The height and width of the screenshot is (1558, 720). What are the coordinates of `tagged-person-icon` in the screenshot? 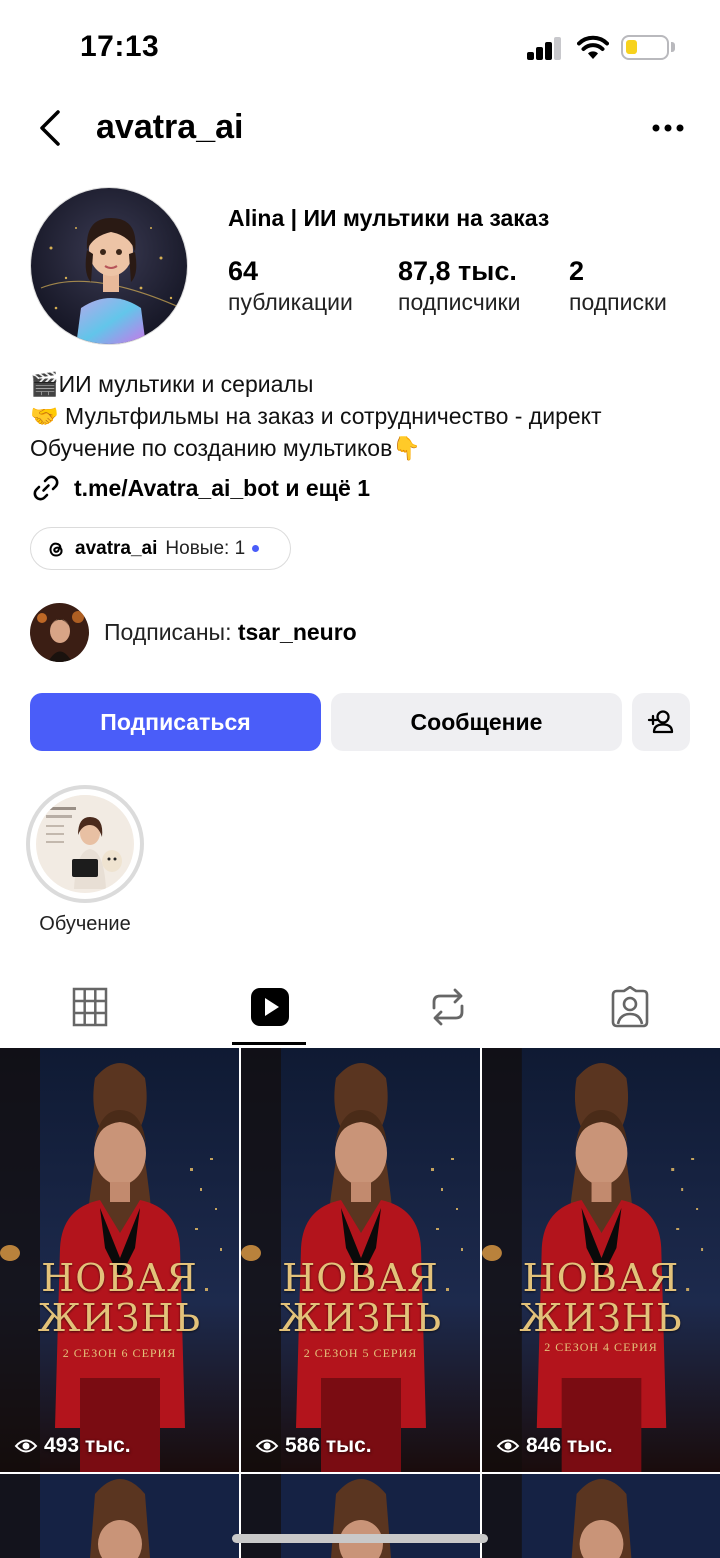 It's located at (630, 1007).